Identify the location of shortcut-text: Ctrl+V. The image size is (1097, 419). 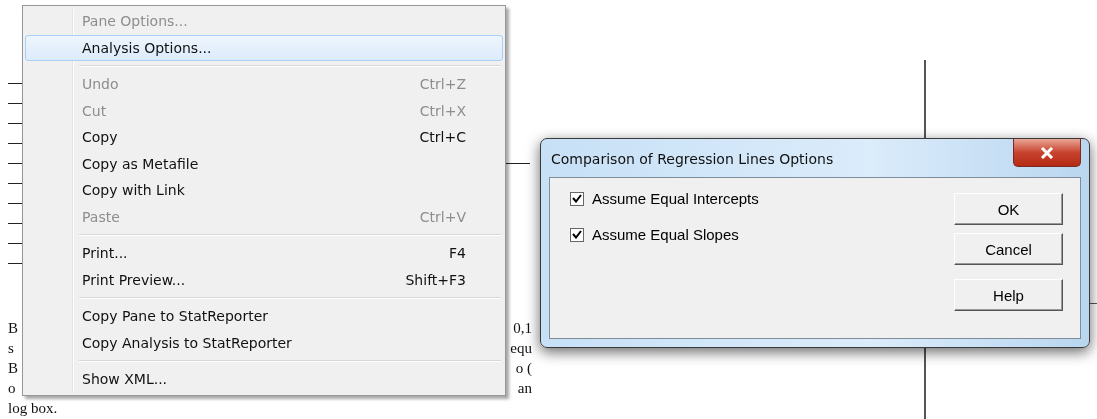
(442, 216).